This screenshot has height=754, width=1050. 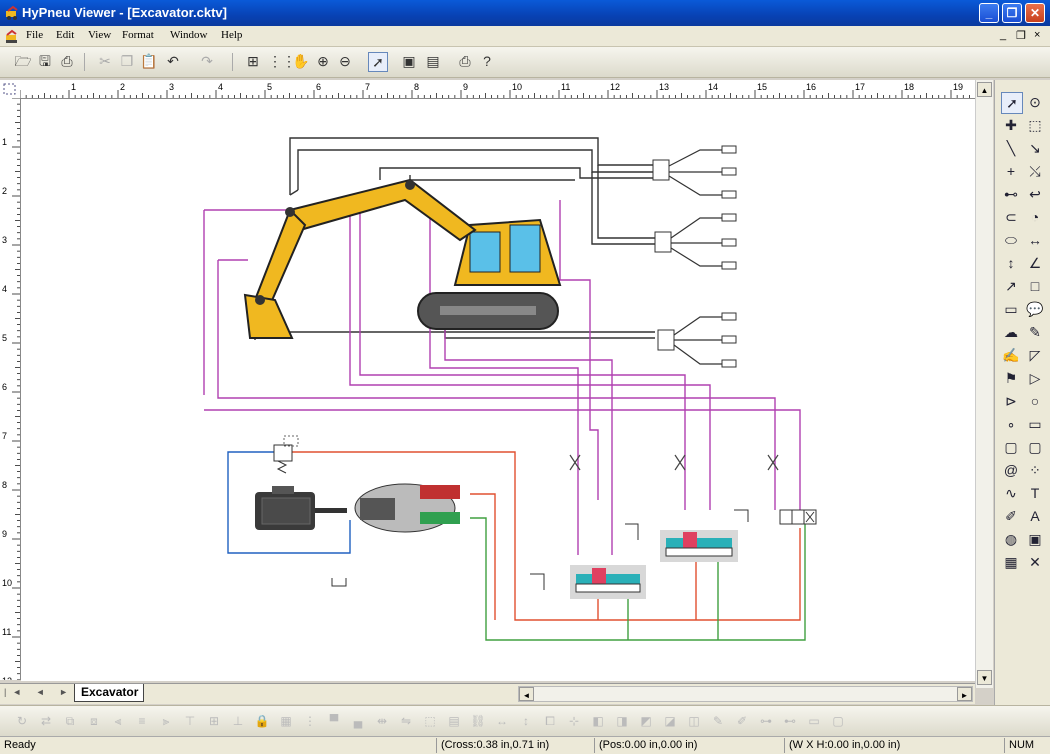 What do you see at coordinates (1035, 217) in the screenshot?
I see `circle-arc-icon: ◔` at bounding box center [1035, 217].